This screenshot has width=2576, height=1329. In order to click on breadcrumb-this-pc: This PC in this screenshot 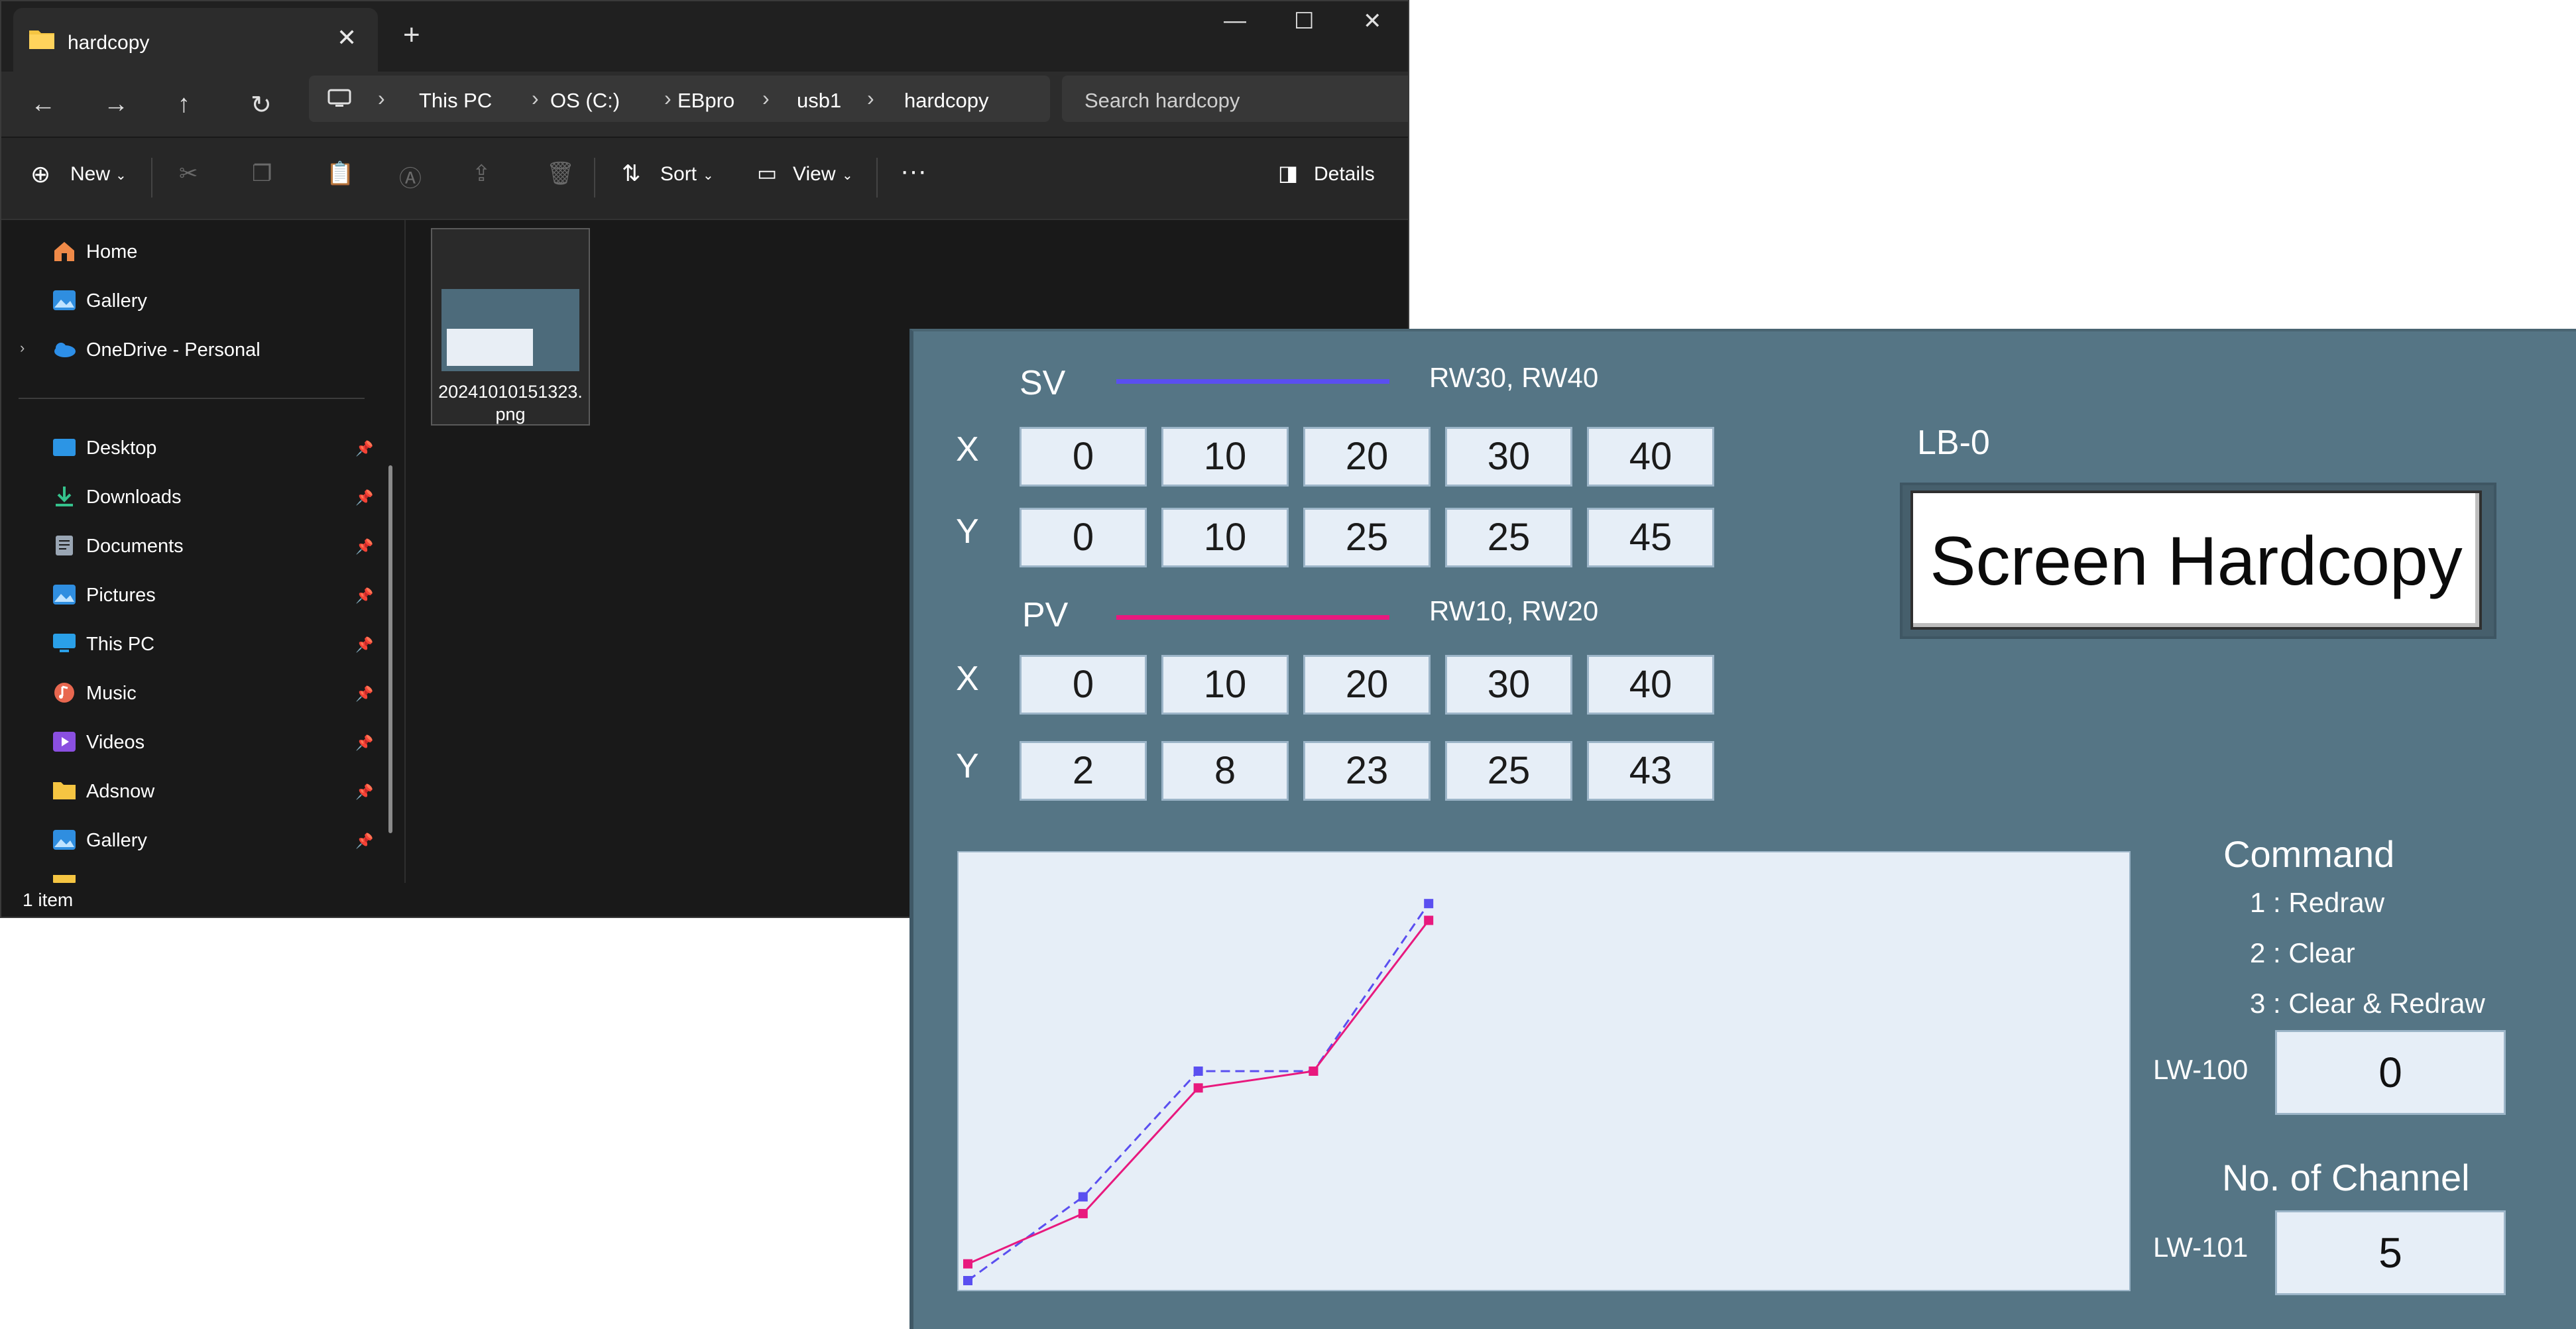, I will do `click(456, 101)`.